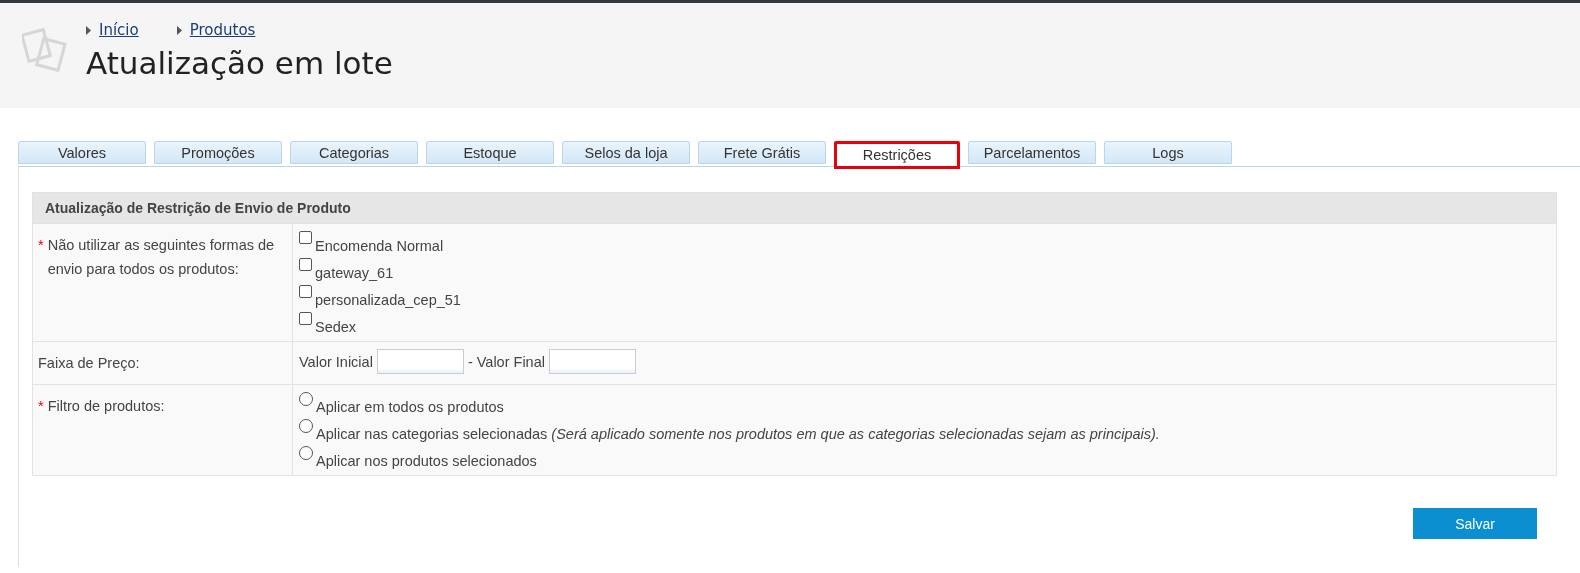 Image resolution: width=1580 pixels, height=573 pixels. Describe the element at coordinates (354, 152) in the screenshot. I see `tab: Categorias` at that location.